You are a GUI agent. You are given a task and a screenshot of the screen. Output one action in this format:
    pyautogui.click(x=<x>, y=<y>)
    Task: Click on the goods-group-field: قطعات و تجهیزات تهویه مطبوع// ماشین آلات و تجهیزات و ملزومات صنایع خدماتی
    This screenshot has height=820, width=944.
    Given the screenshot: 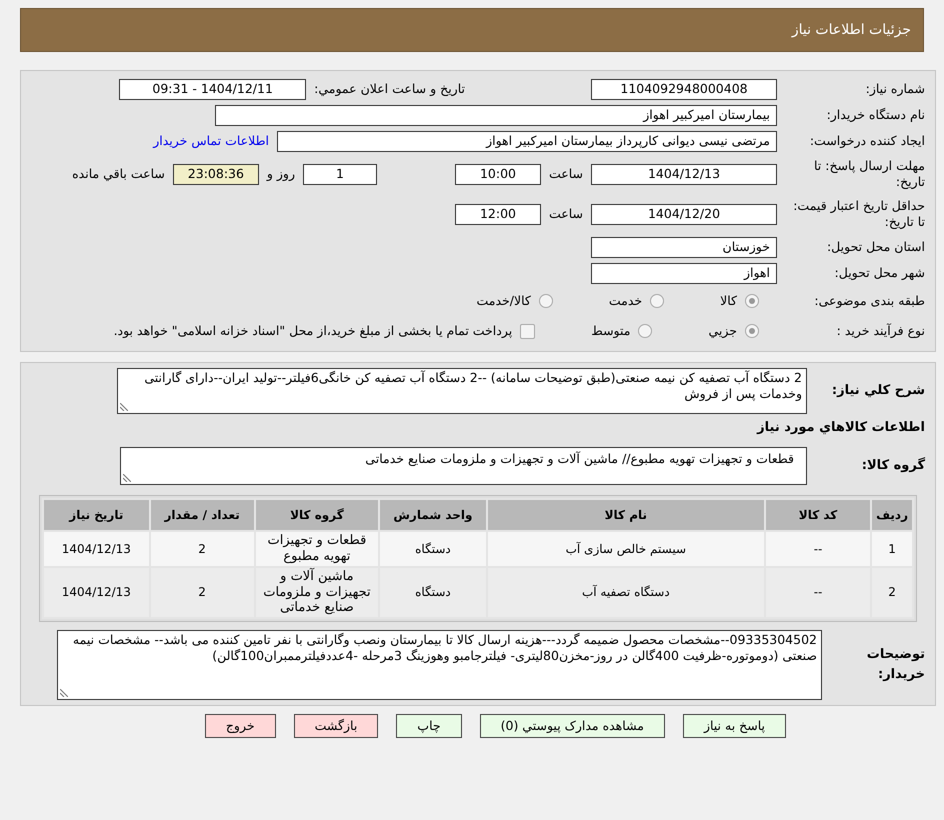 What is the action you would take?
    pyautogui.click(x=463, y=466)
    